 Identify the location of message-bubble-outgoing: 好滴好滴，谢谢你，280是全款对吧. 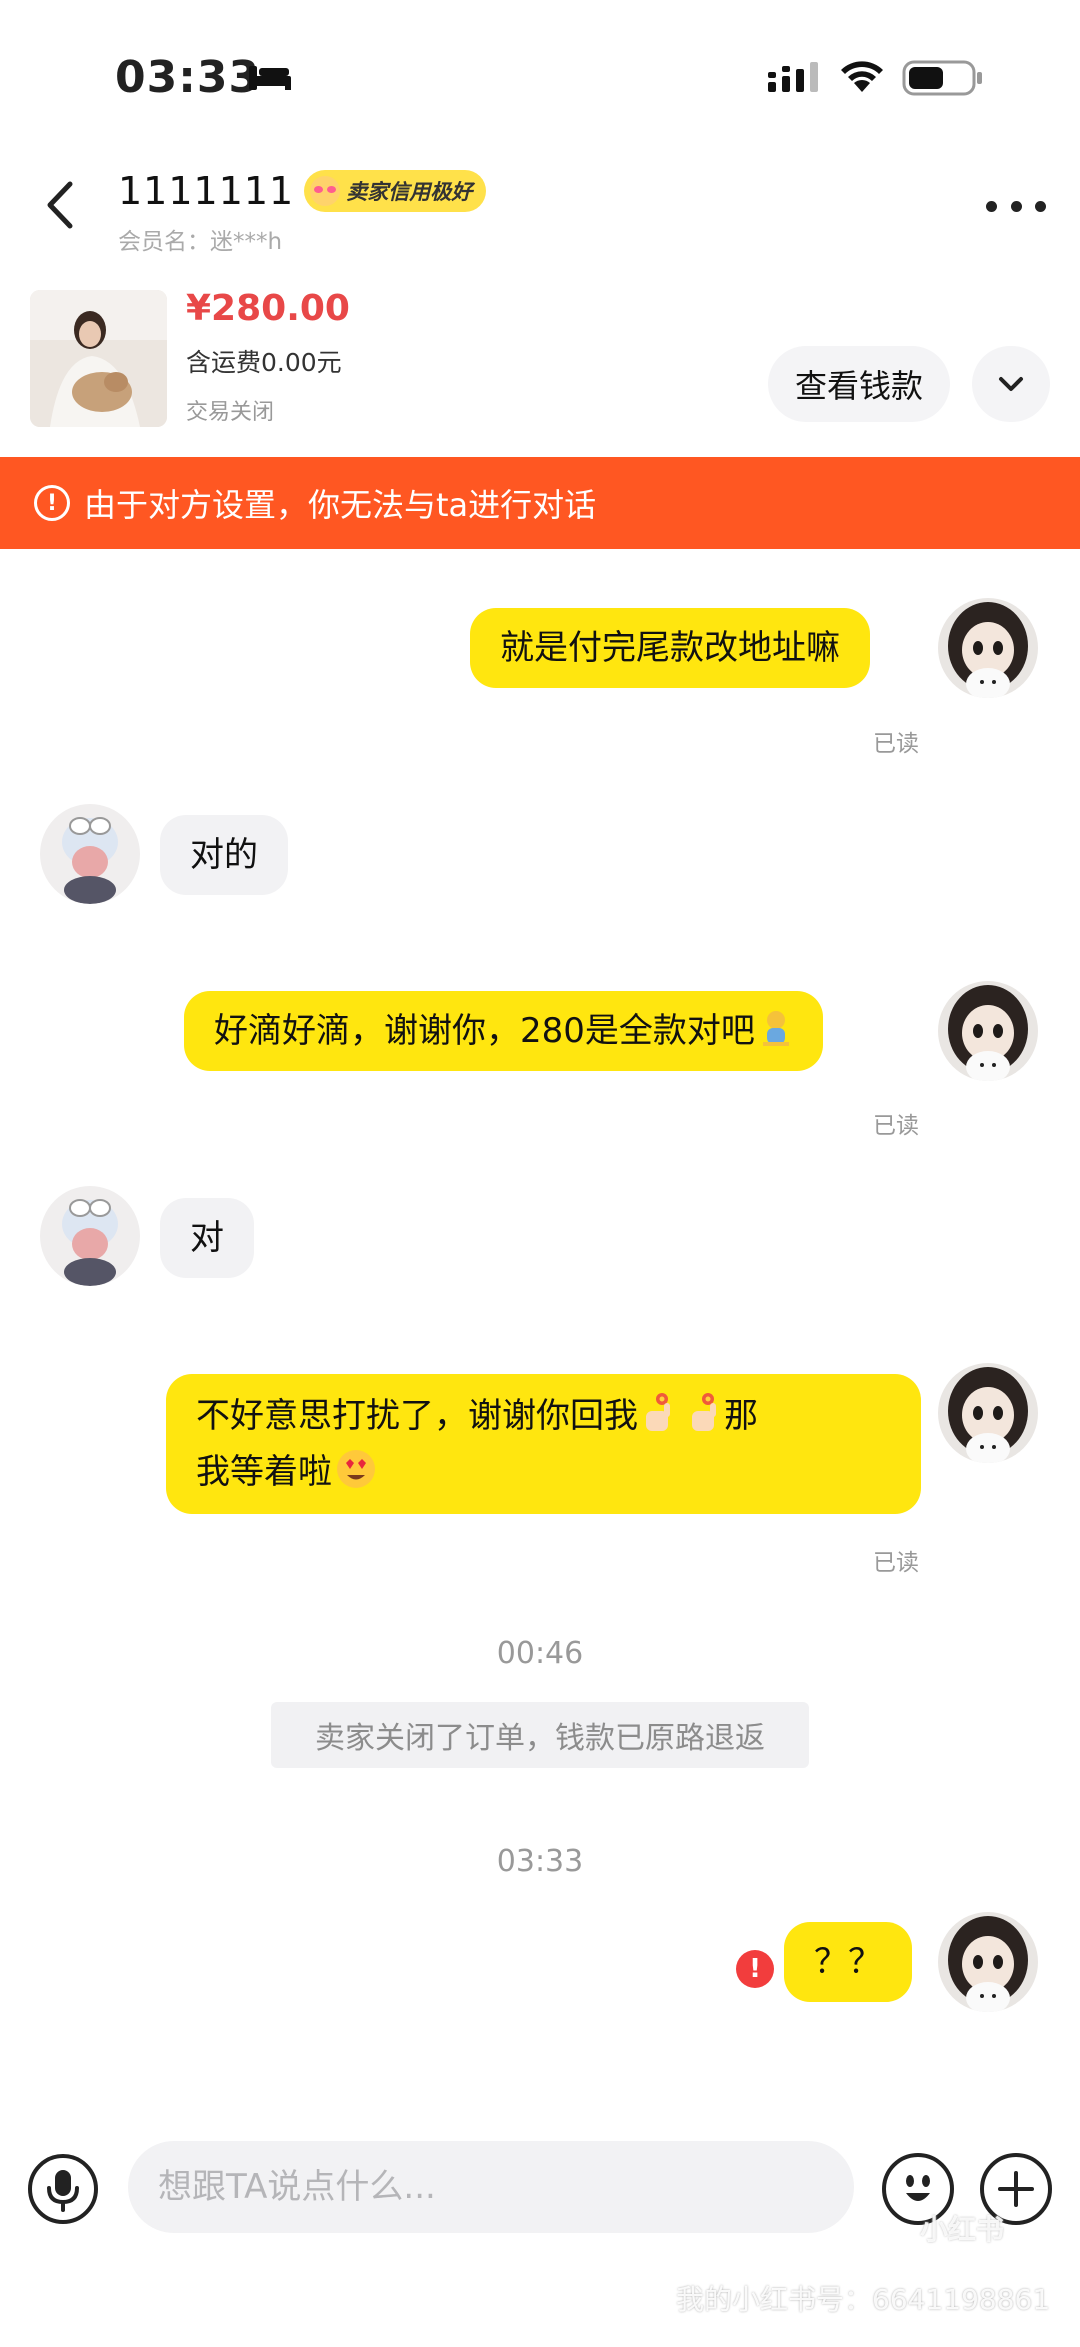
(503, 1031).